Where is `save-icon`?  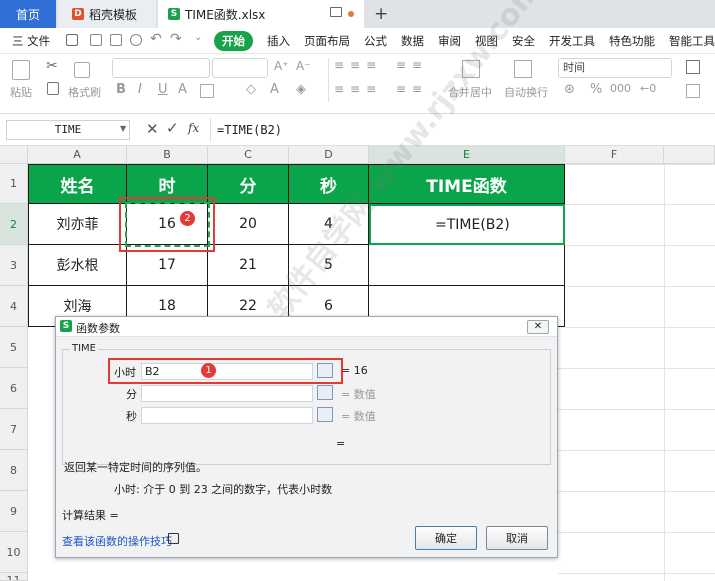
save-icon is located at coordinates (72, 40).